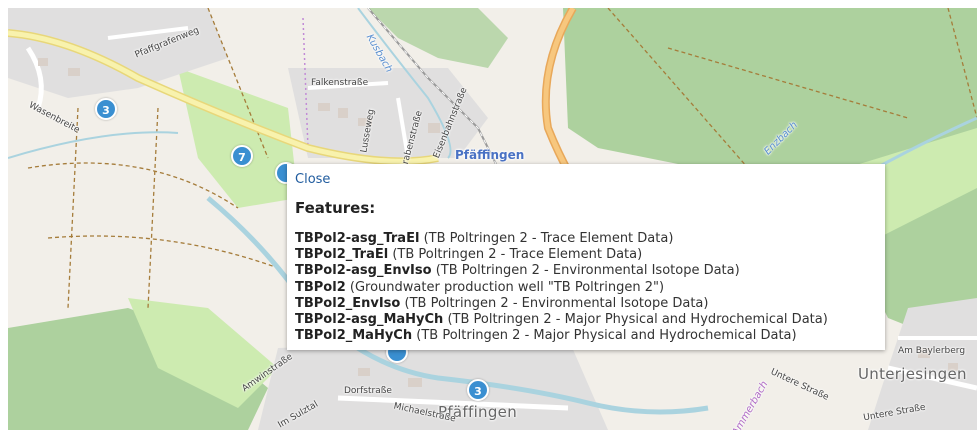  Describe the element at coordinates (312, 179) in the screenshot. I see `popup-close-link: Close` at that location.